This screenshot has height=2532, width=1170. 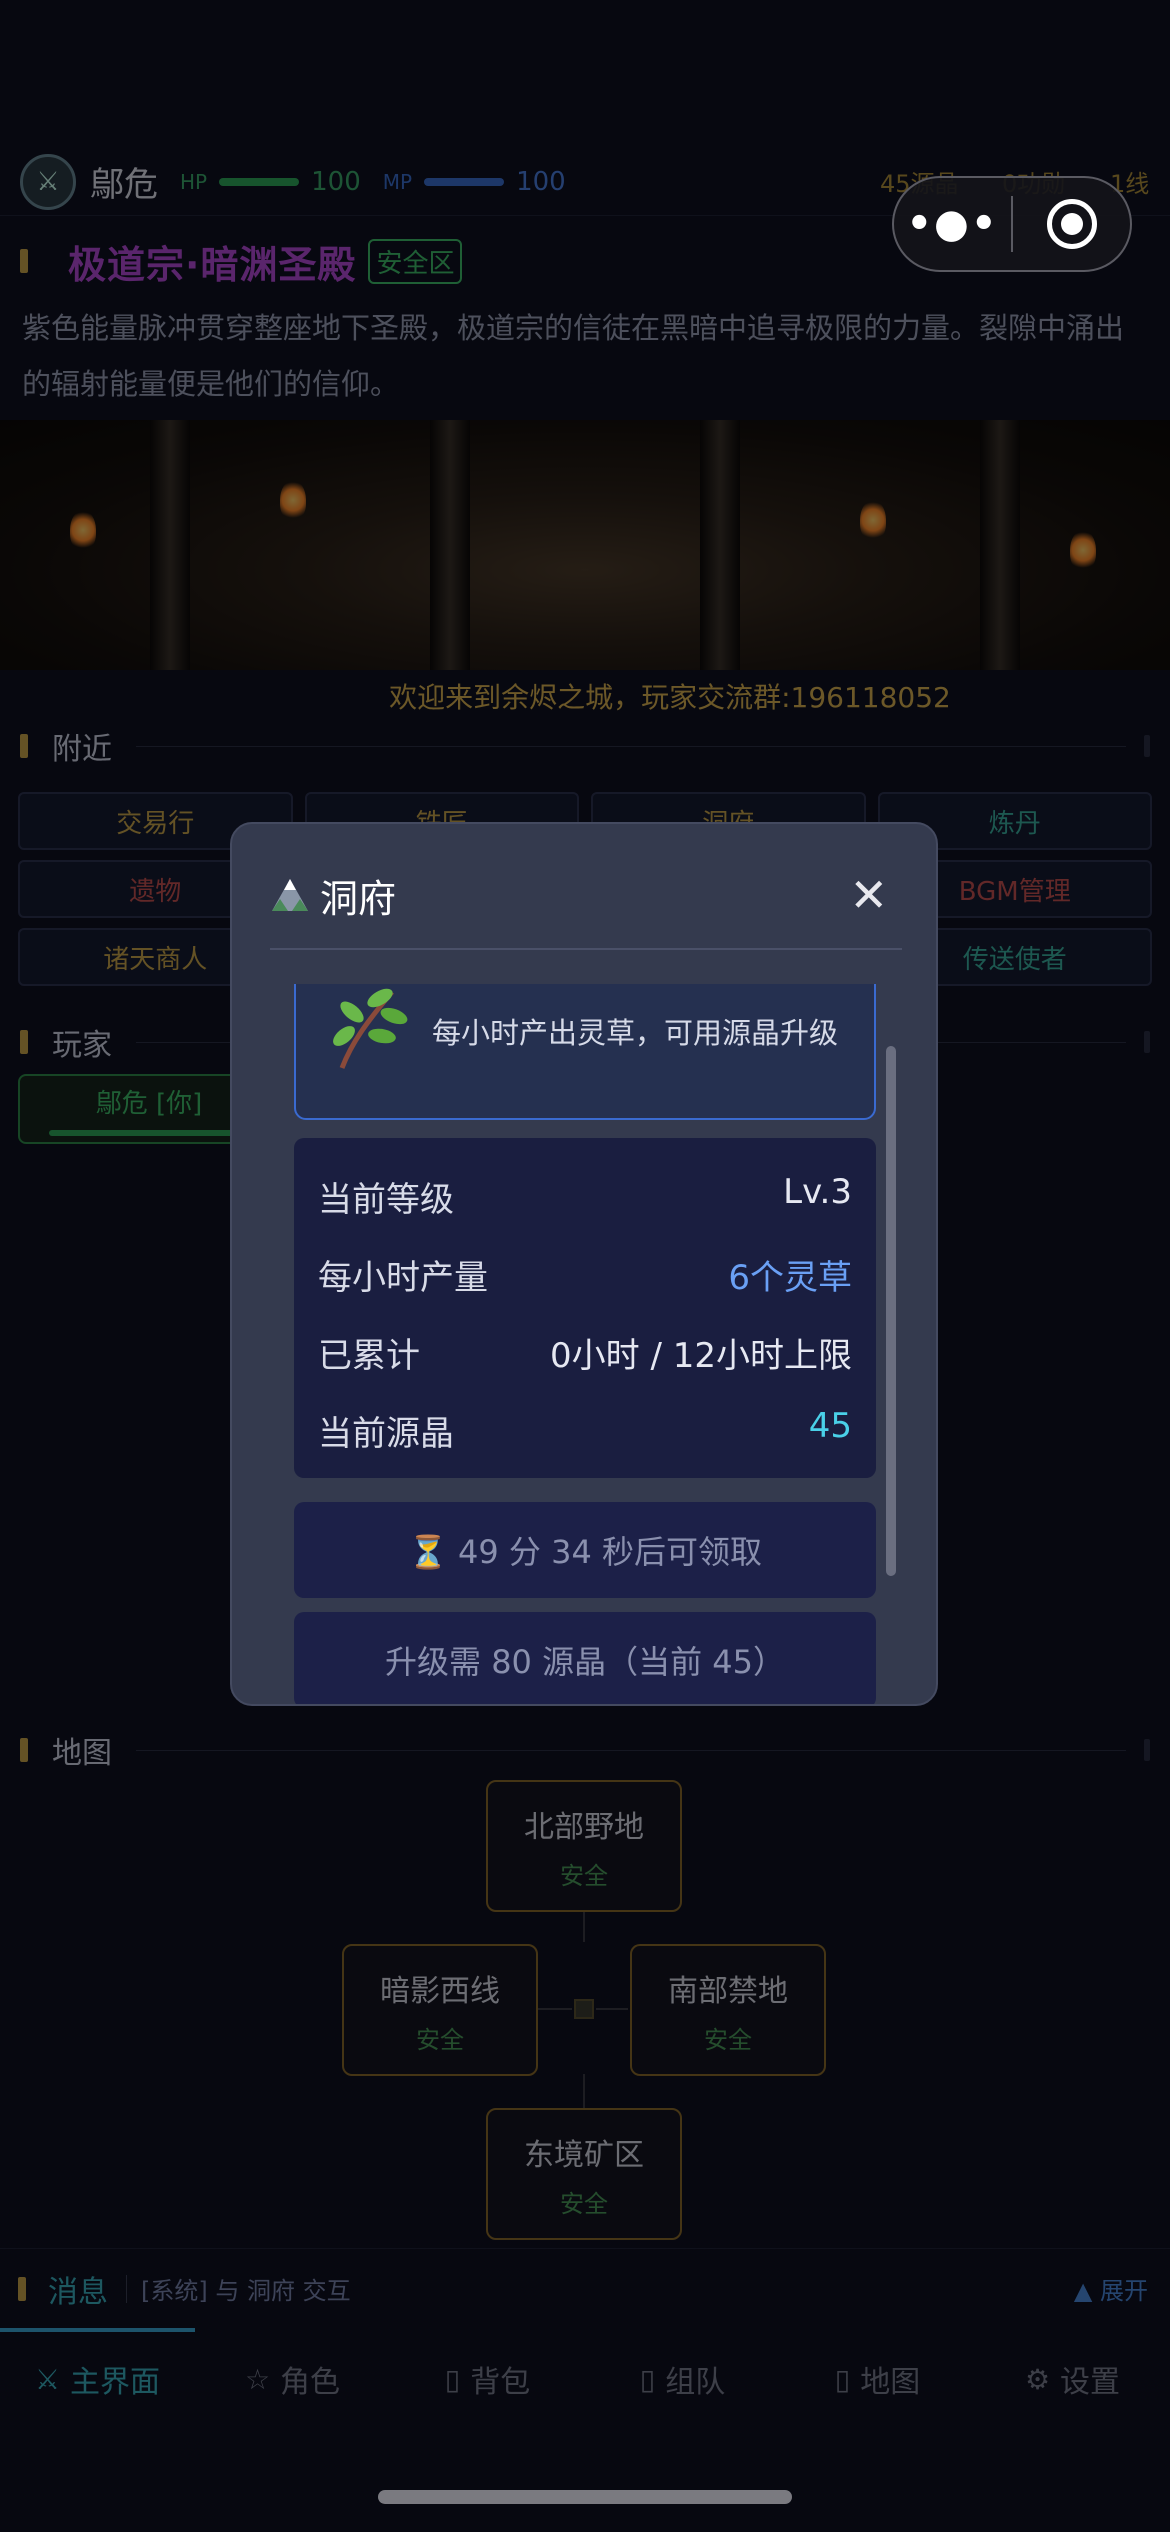 What do you see at coordinates (868, 895) in the screenshot?
I see `close-icon: ✕` at bounding box center [868, 895].